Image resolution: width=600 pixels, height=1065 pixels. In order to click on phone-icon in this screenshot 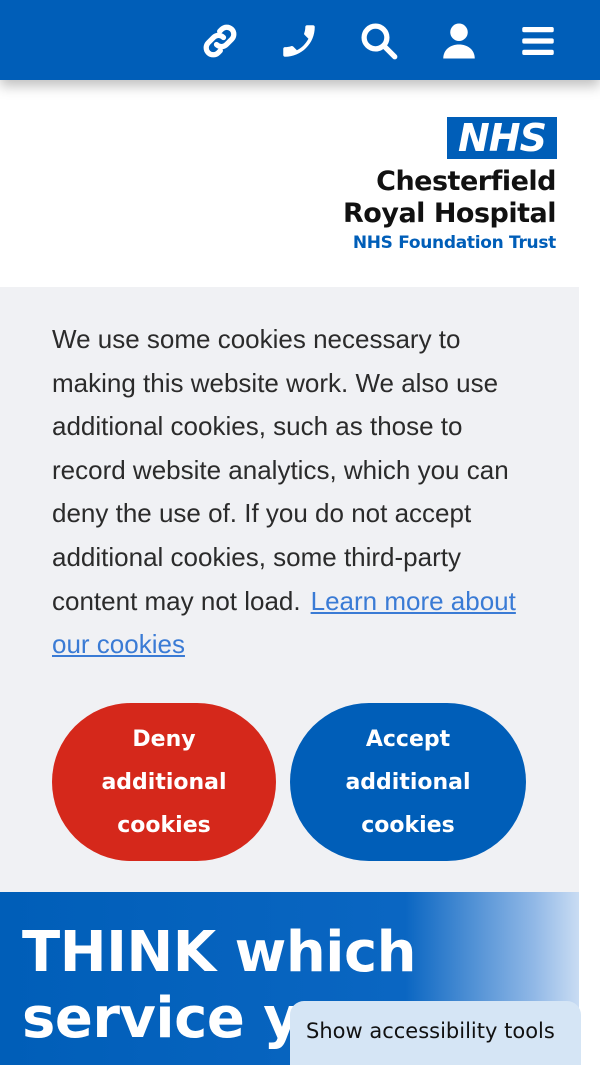, I will do `click(299, 41)`.